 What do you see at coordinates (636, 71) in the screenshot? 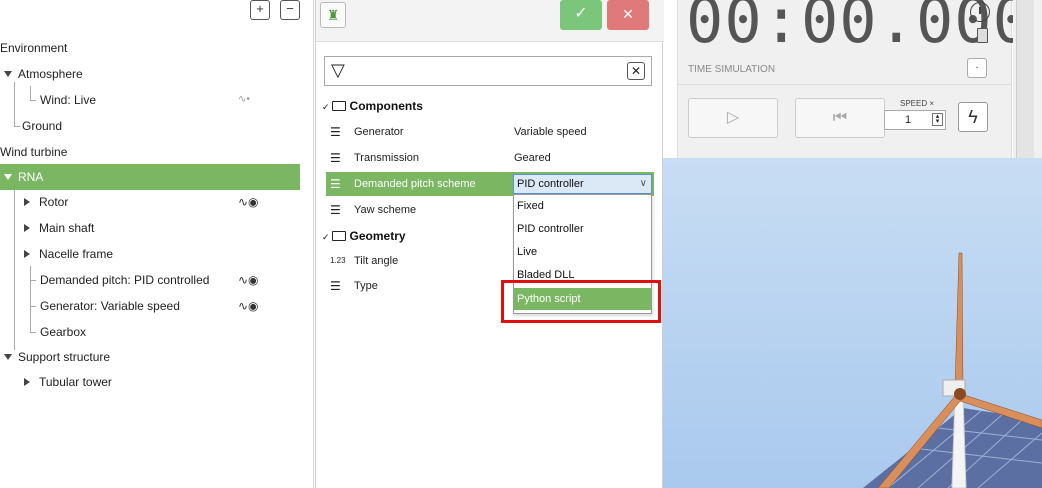
I see `clear-filter-button: ✕` at bounding box center [636, 71].